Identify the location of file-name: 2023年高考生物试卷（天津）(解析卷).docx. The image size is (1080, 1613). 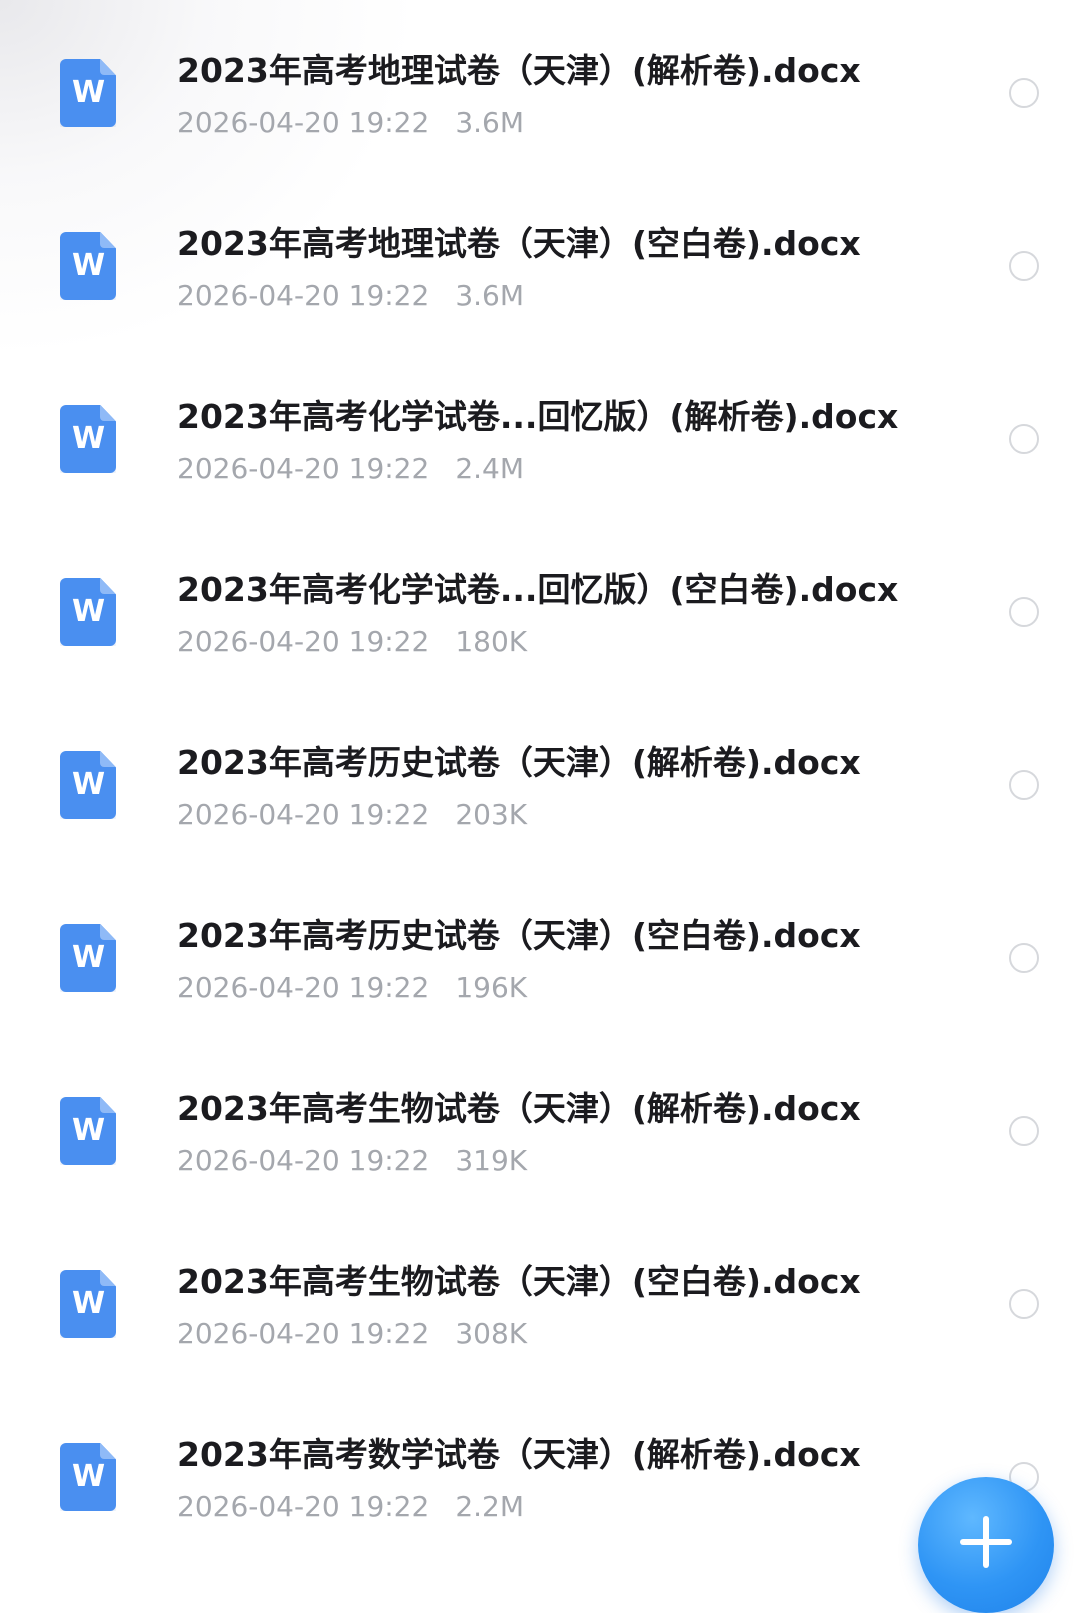
(519, 1108).